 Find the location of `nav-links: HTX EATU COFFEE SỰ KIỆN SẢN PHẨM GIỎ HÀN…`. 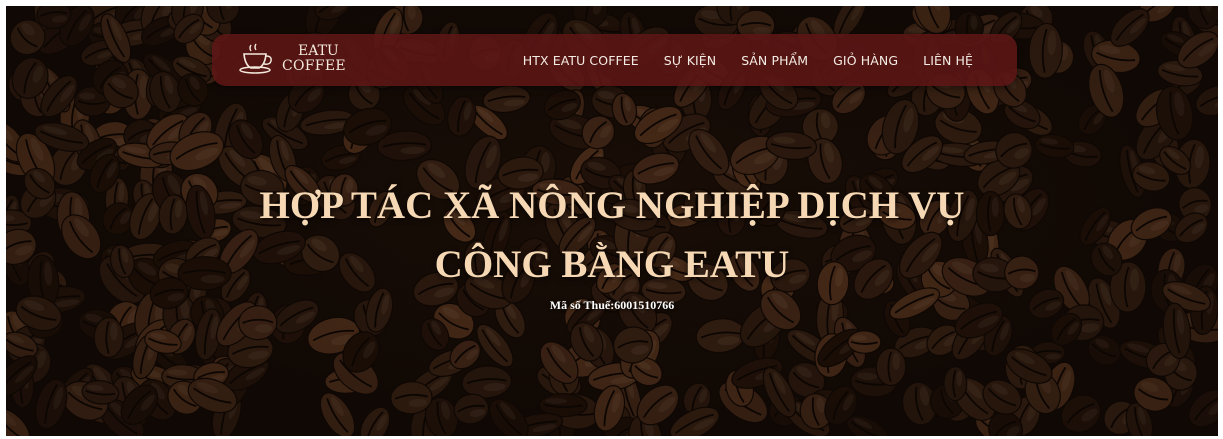

nav-links: HTX EATU COFFEE SỰ KIỆN SẢN PHẨM GIỎ HÀN… is located at coordinates (735, 60).